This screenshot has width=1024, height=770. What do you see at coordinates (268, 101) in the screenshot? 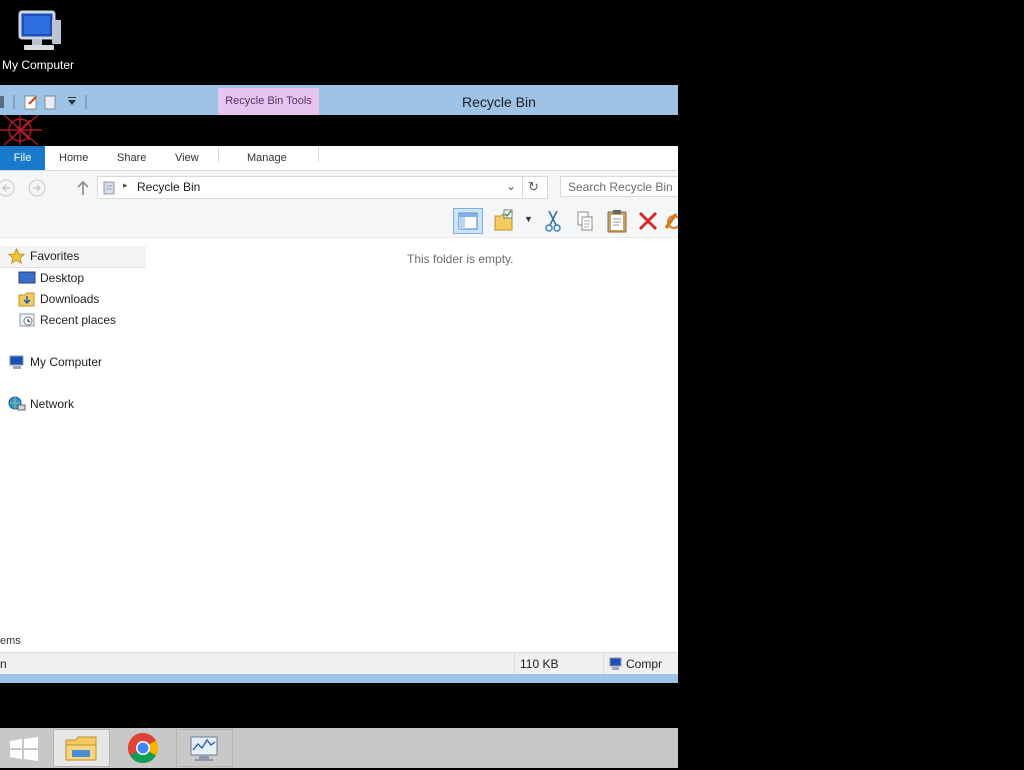
I see `tab-recycle-bin-tools: Recycle Bin Tools` at bounding box center [268, 101].